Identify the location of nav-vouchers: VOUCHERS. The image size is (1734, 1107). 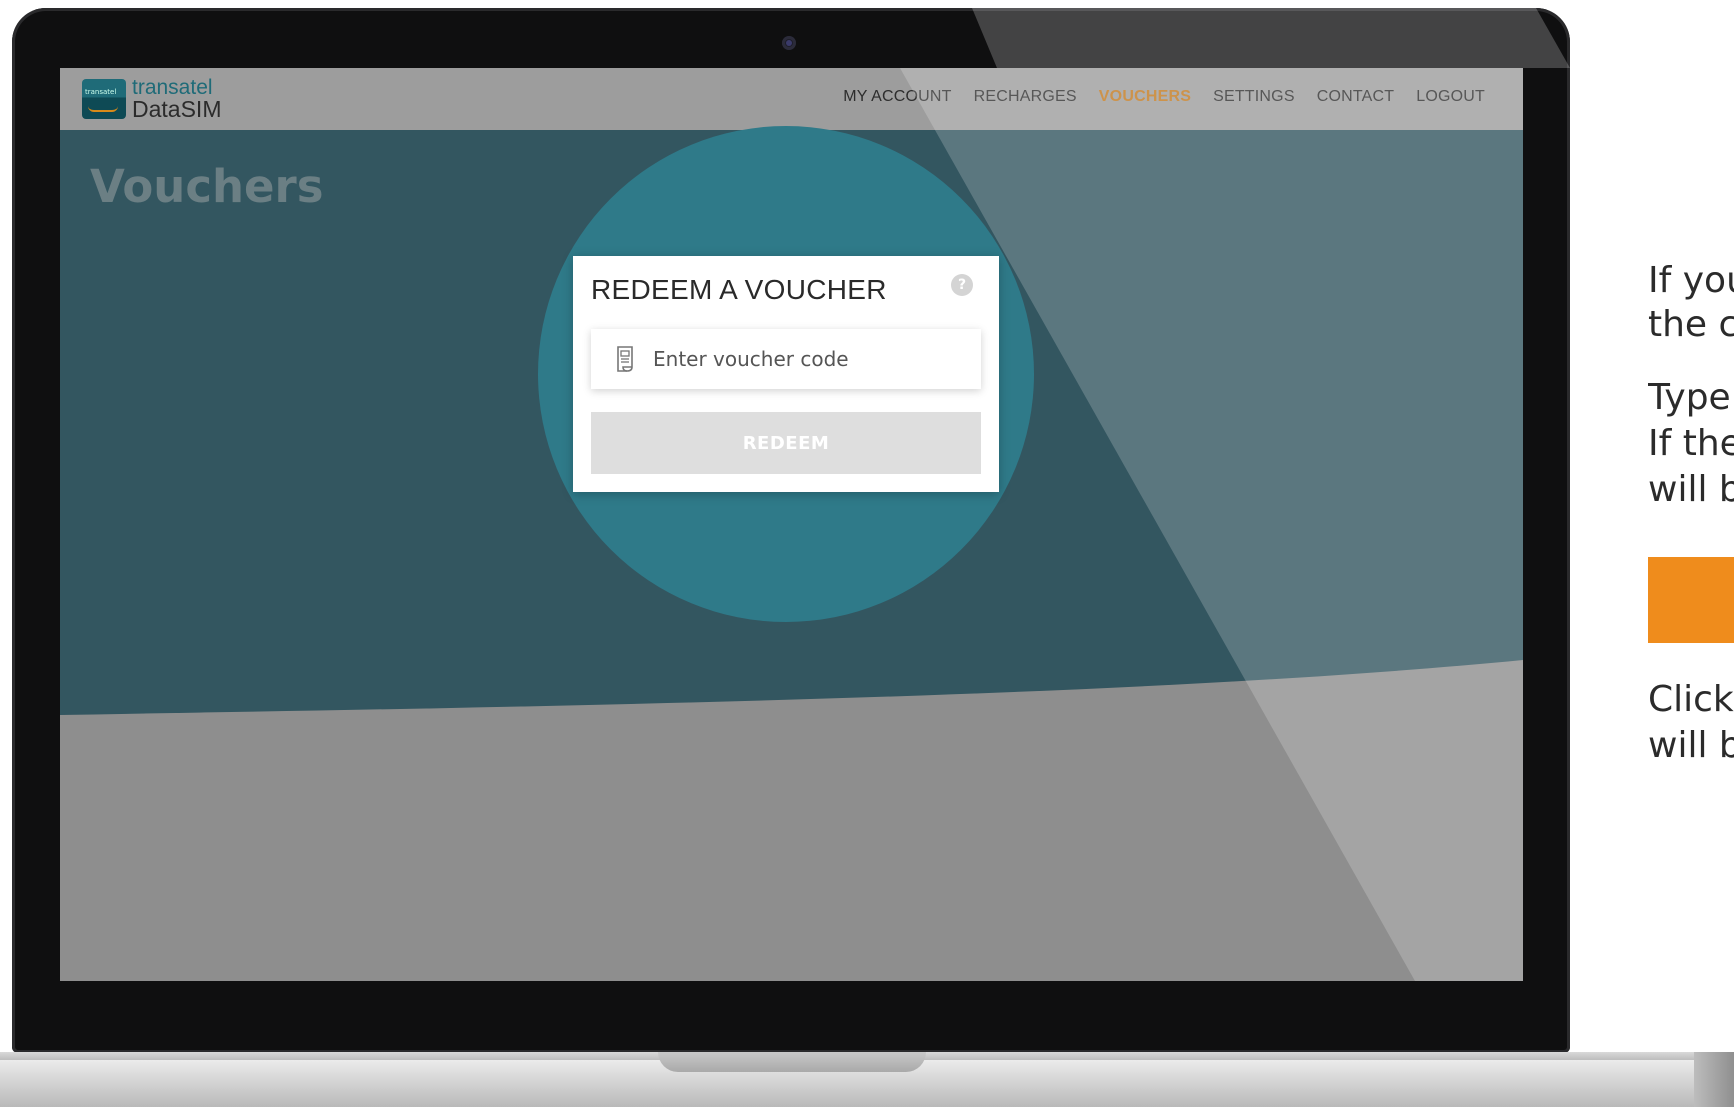
(1145, 97).